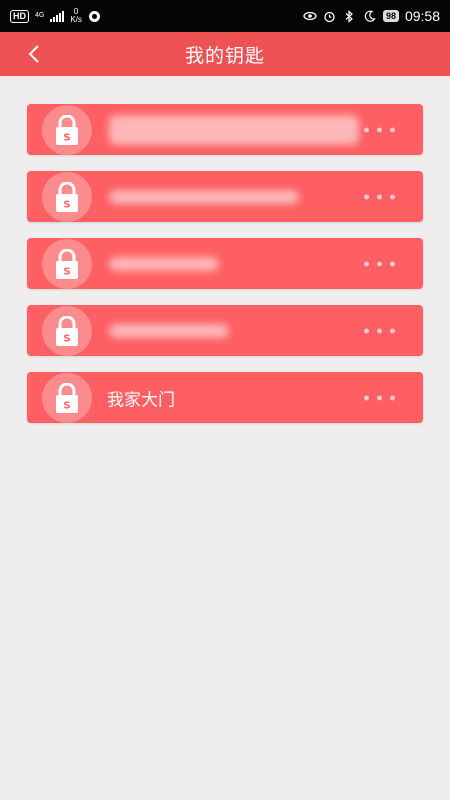 The image size is (450, 800). Describe the element at coordinates (225, 16) in the screenshot. I see `status-bar: HD 4G 0 K/s 98 09:58` at that location.